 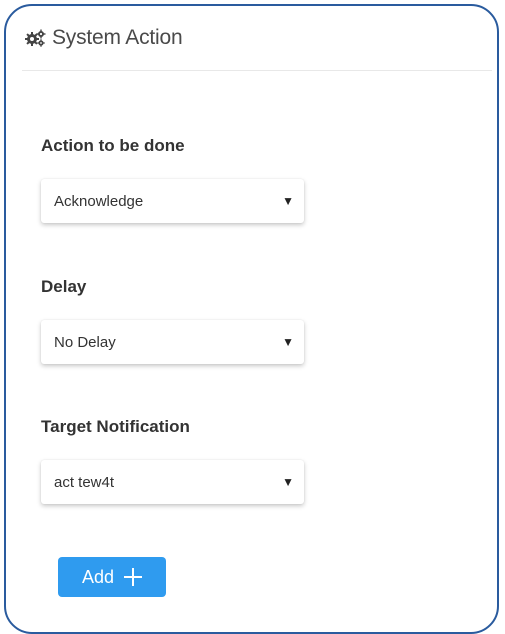 What do you see at coordinates (117, 37) in the screenshot?
I see `panel-title: System Action` at bounding box center [117, 37].